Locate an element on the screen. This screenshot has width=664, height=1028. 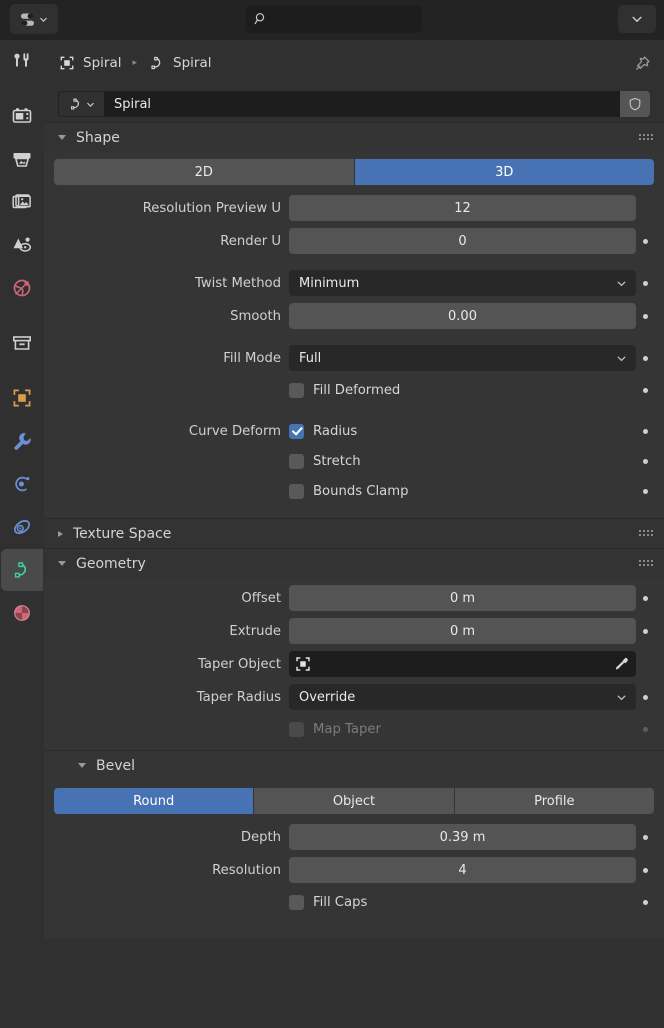
decorator-fill-deformed is located at coordinates (645, 390).